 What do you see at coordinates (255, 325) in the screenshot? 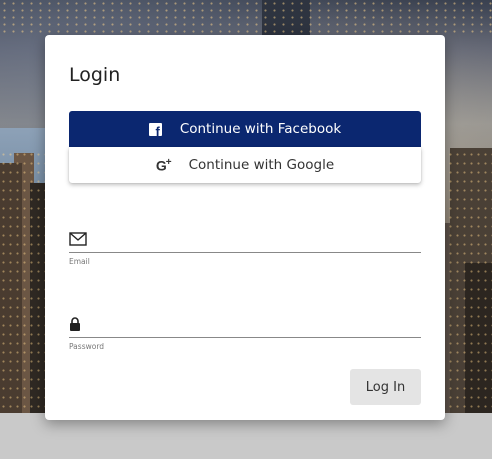
I see `password-input` at bounding box center [255, 325].